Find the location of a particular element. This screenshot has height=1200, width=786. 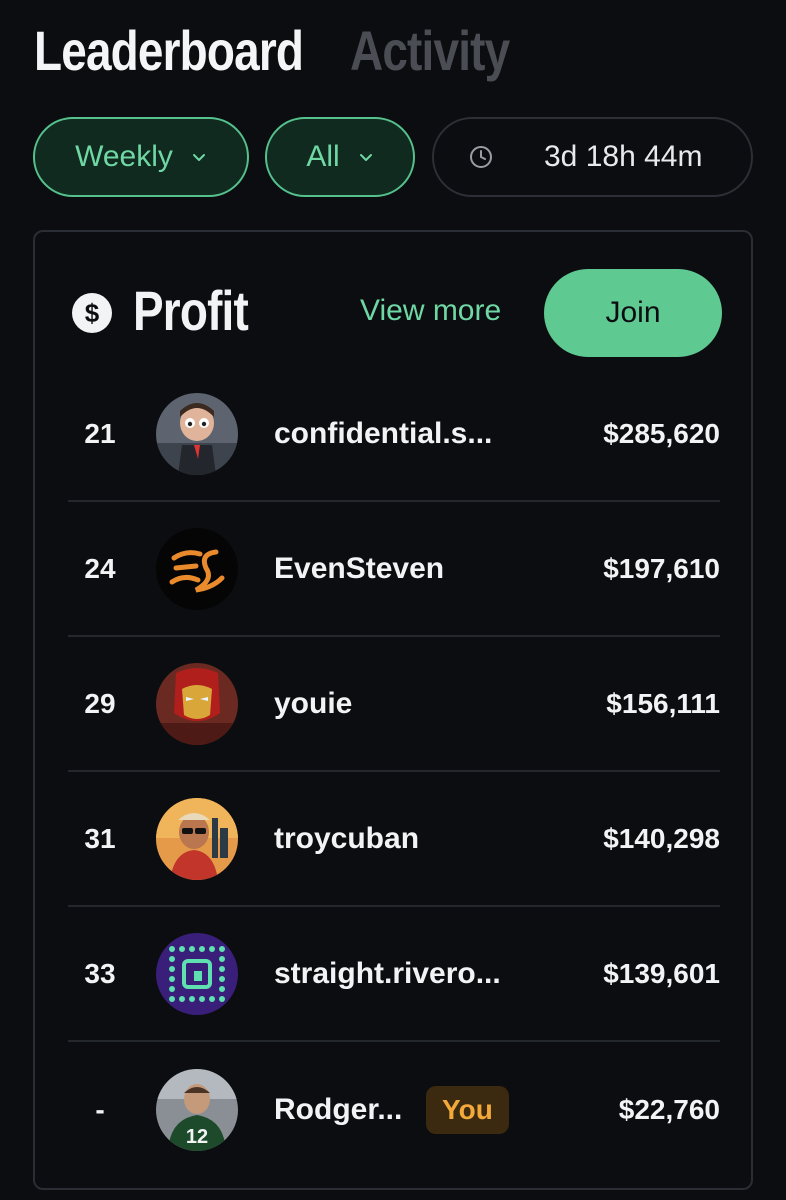

username: EvenSteven is located at coordinates (359, 568).